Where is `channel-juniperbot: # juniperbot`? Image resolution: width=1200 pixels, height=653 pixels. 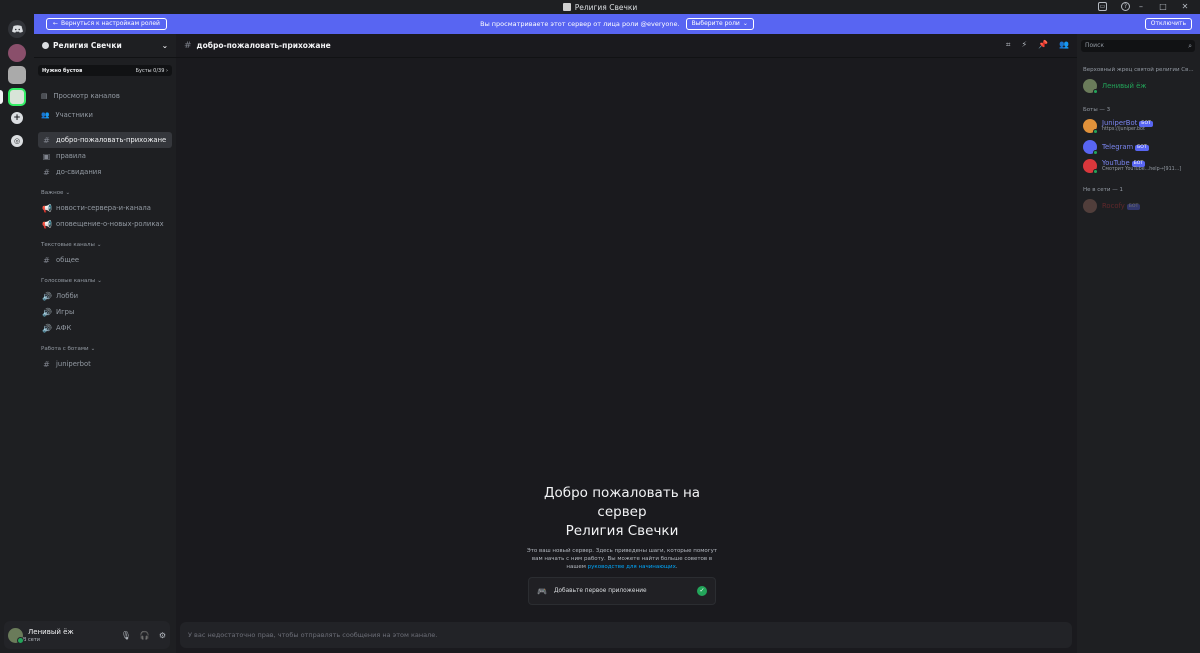
channel-juniperbot: # juniperbot is located at coordinates (105, 364).